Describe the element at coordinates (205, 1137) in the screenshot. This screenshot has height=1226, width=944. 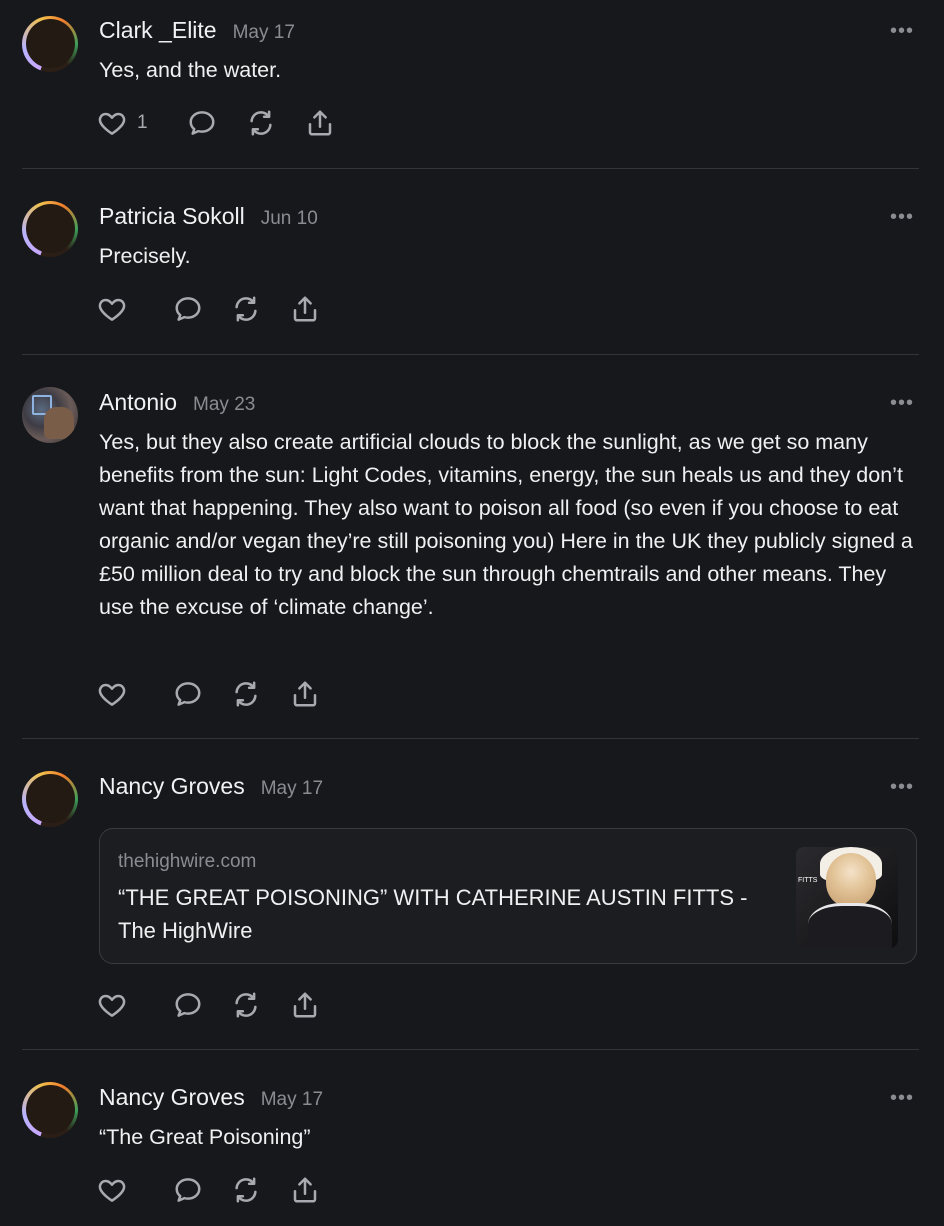
I see `comment-text: “The Great Poisoning”` at that location.